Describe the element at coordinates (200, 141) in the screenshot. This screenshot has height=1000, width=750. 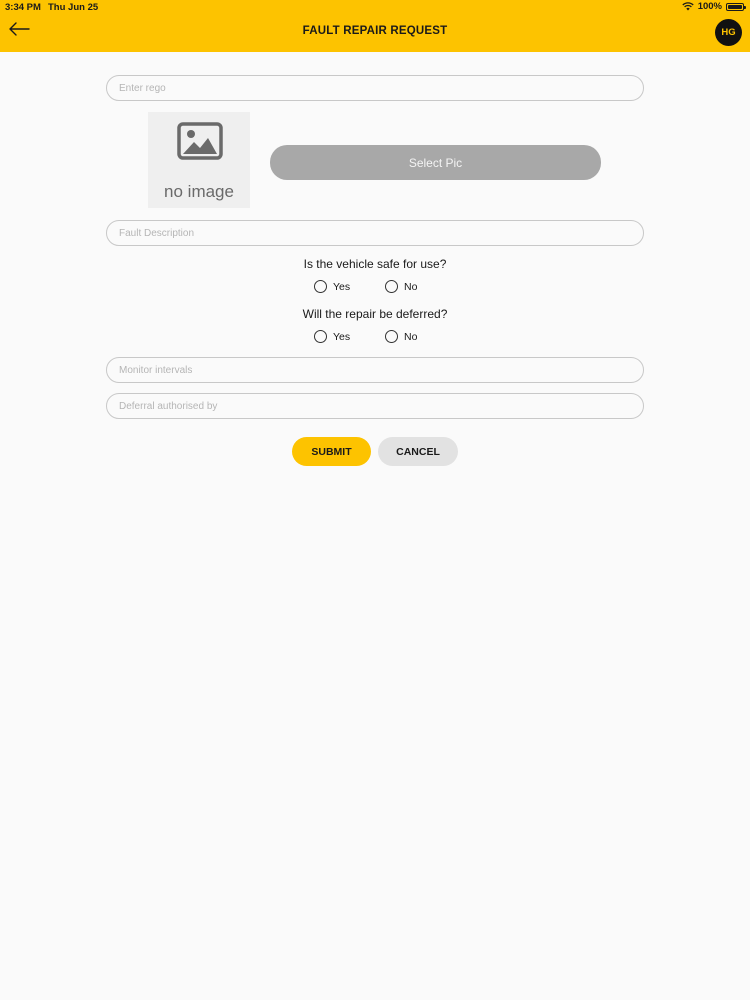
I see `image-icon` at that location.